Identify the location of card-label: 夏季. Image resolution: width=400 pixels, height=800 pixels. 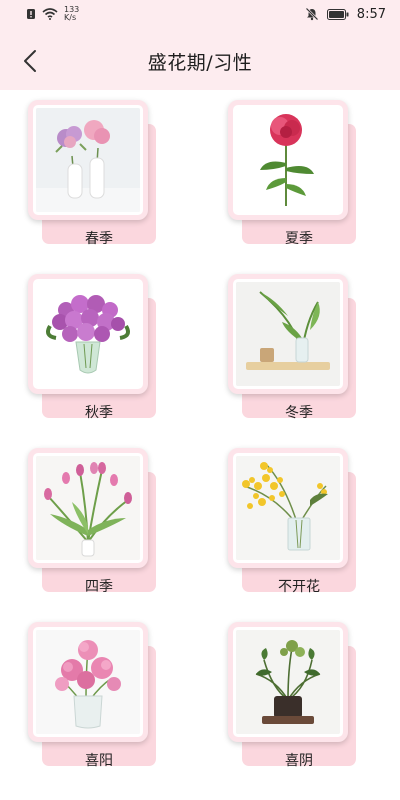
(299, 239).